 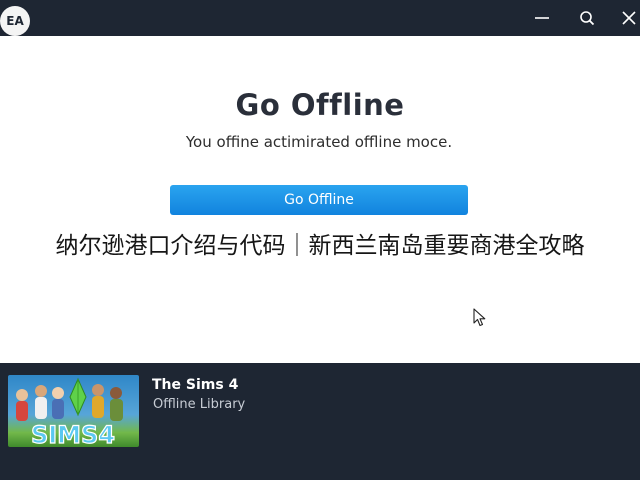 I want to click on page-title: Go Offline, so click(x=320, y=105).